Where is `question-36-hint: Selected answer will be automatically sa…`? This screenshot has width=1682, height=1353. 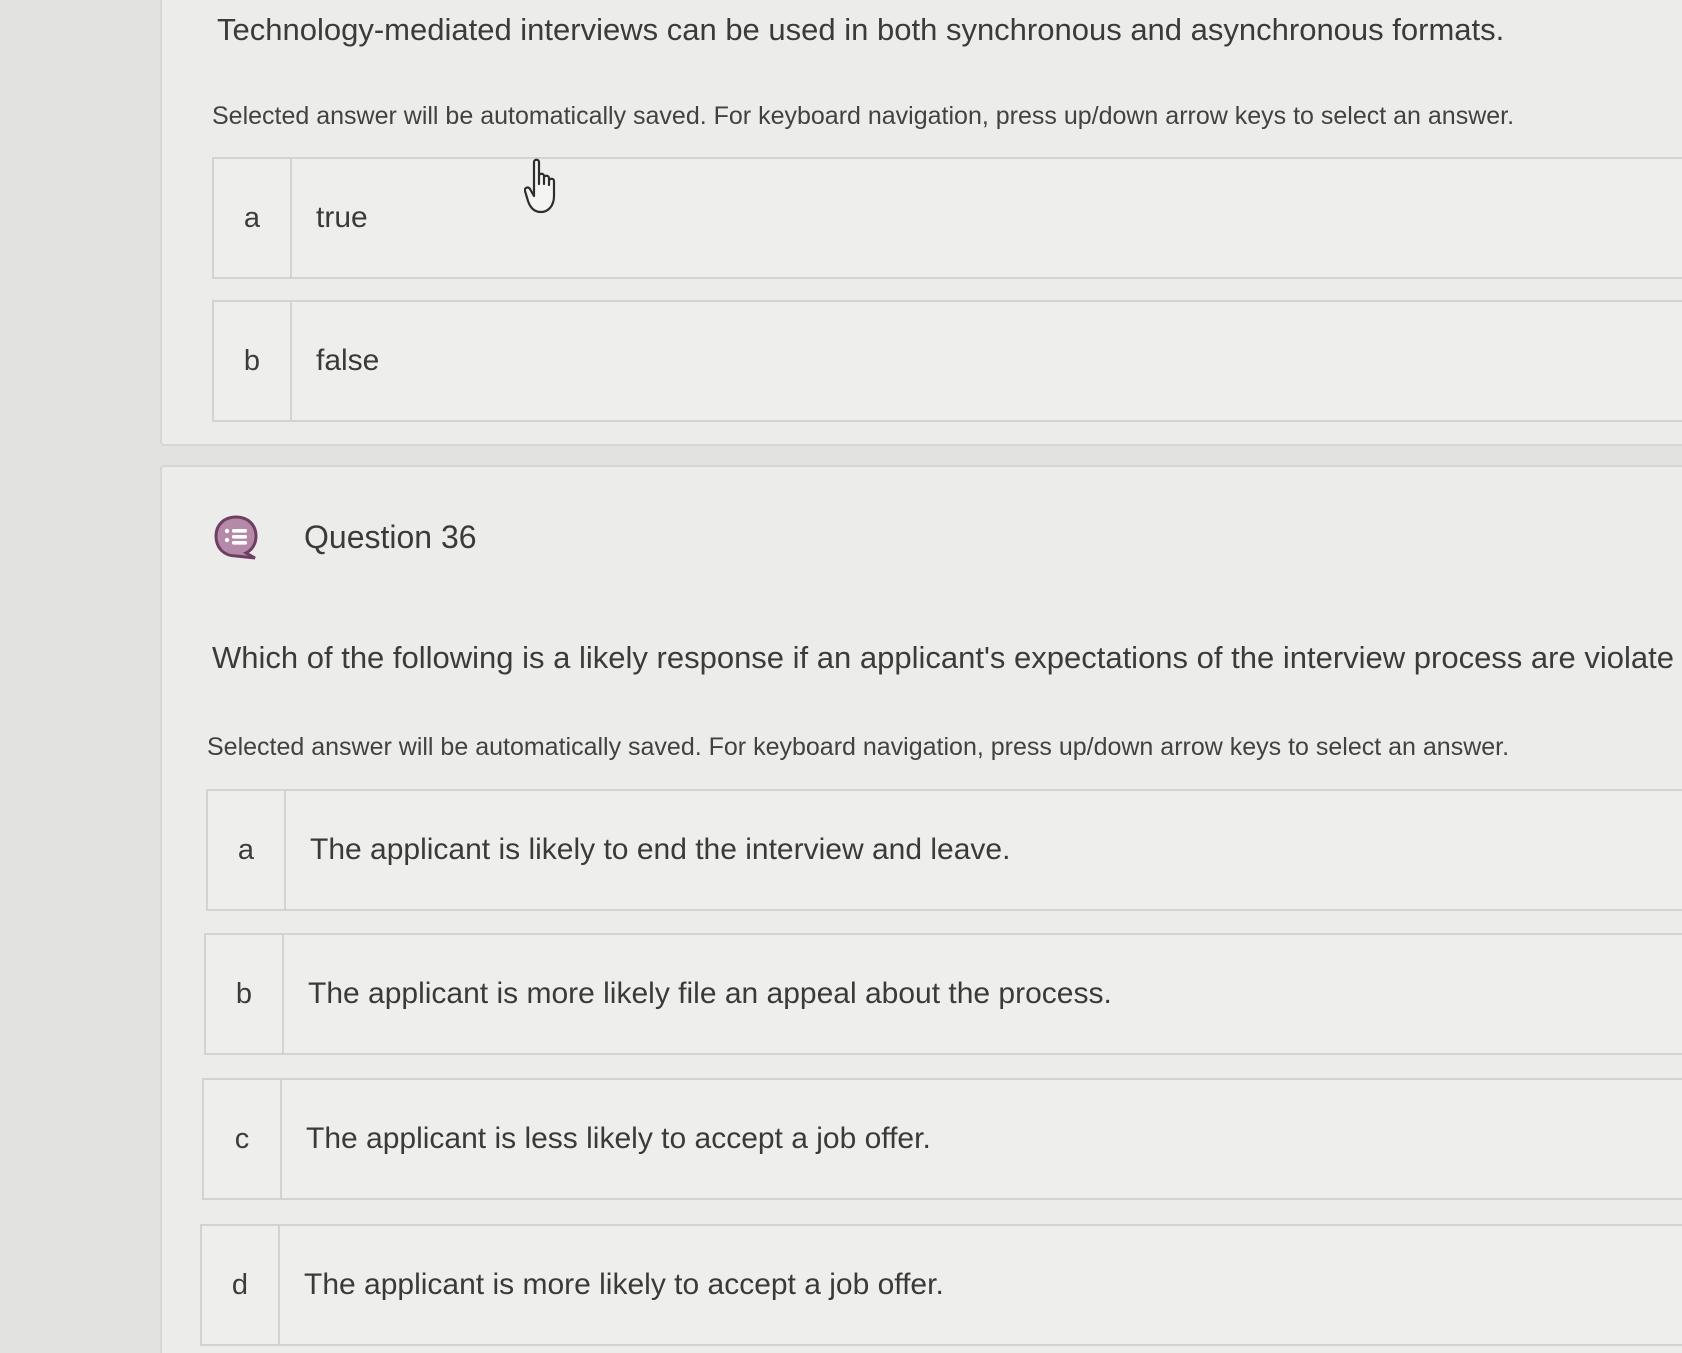 question-36-hint: Selected answer will be automatically sa… is located at coordinates (858, 747).